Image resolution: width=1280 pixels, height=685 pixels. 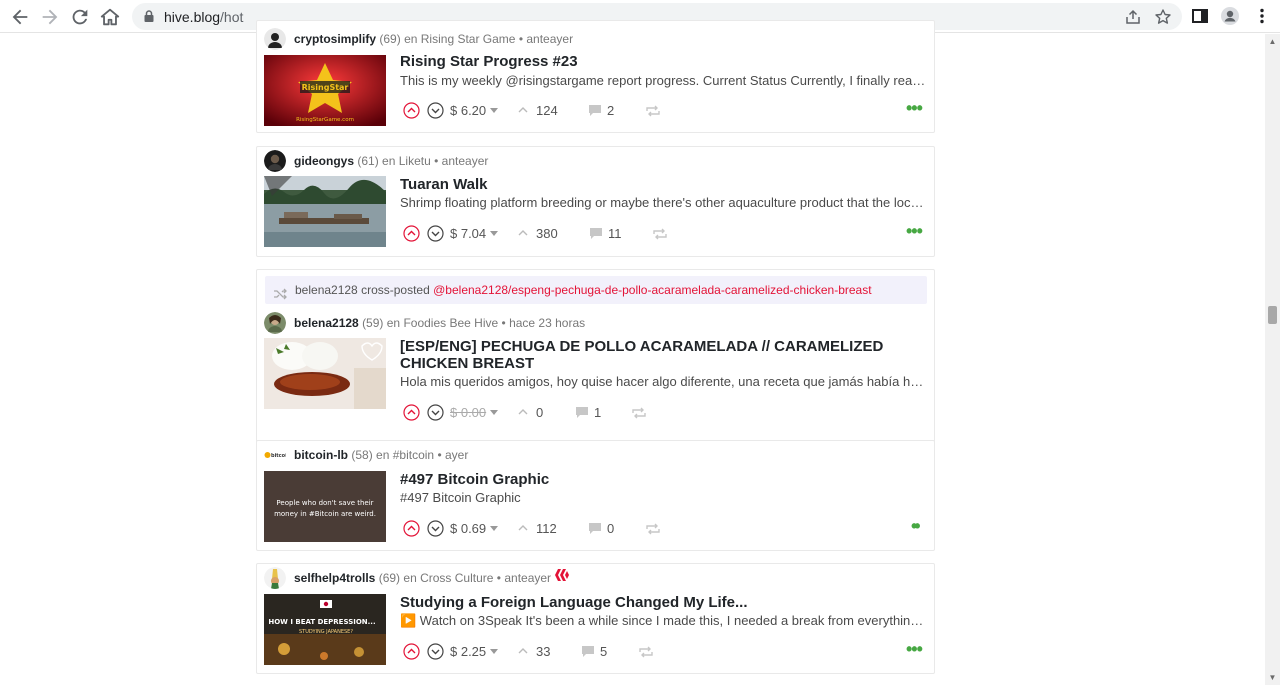 I want to click on menu-icon, so click(x=1262, y=16).